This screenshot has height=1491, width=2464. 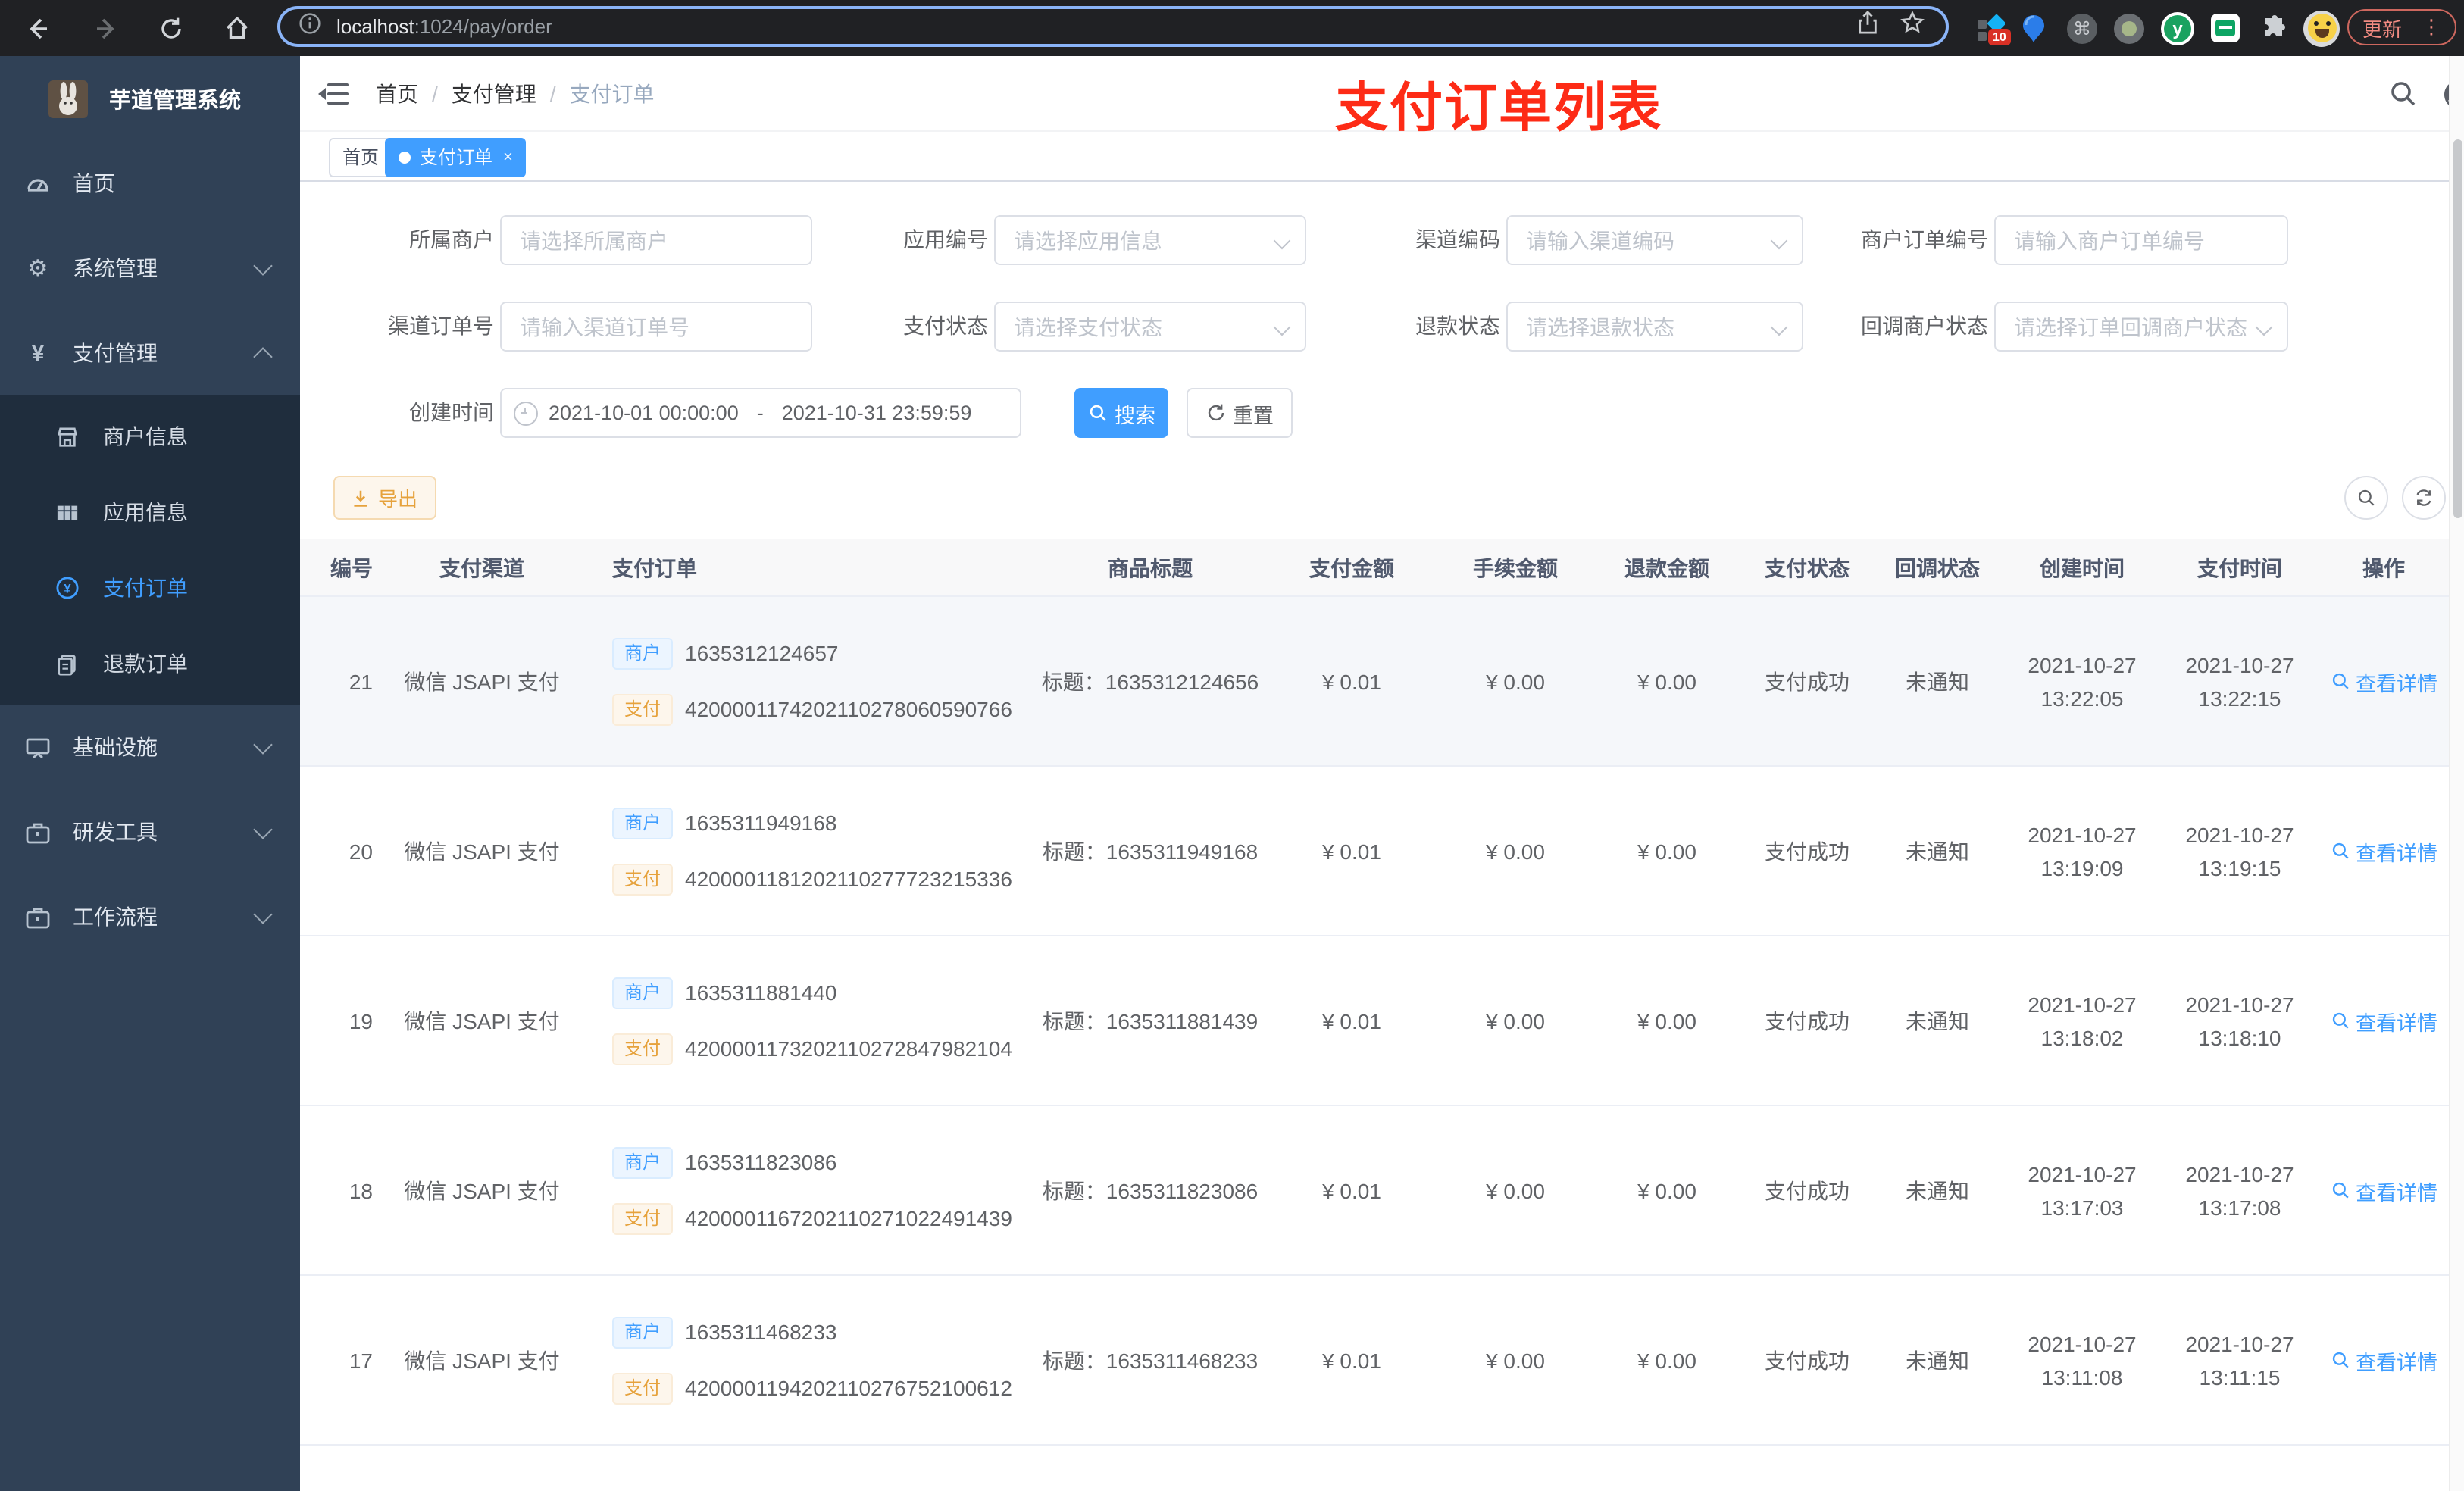 What do you see at coordinates (37, 269) in the screenshot?
I see `gear-icon: ⚙` at bounding box center [37, 269].